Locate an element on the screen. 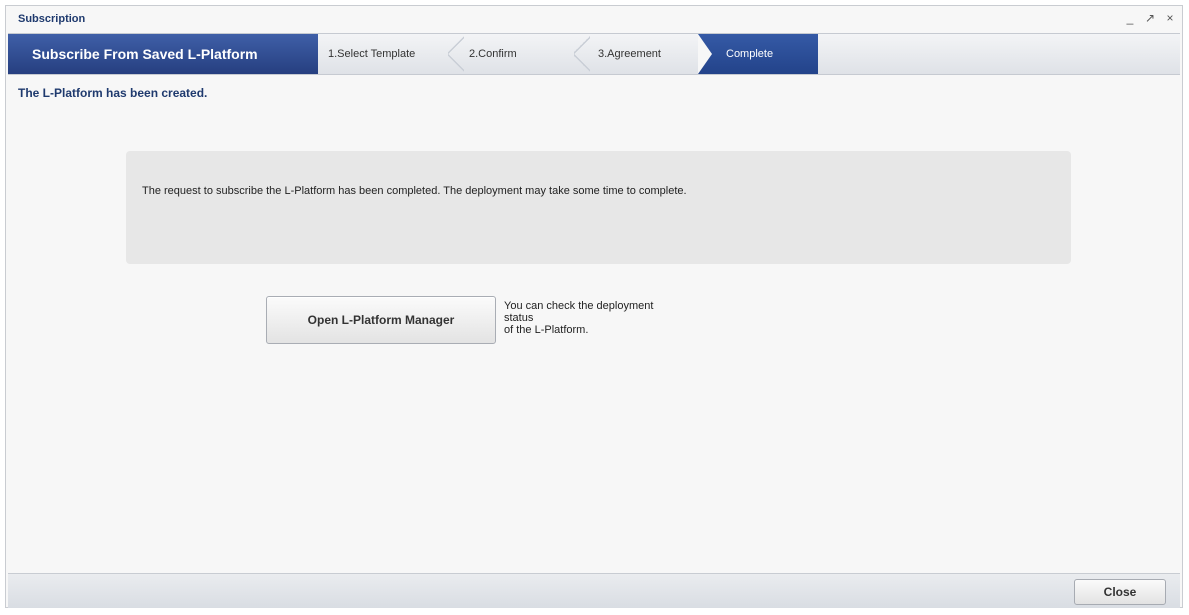 The width and height of the screenshot is (1189, 615). open-l-platform-manager-button: Open L-Platform Manager is located at coordinates (381, 320).